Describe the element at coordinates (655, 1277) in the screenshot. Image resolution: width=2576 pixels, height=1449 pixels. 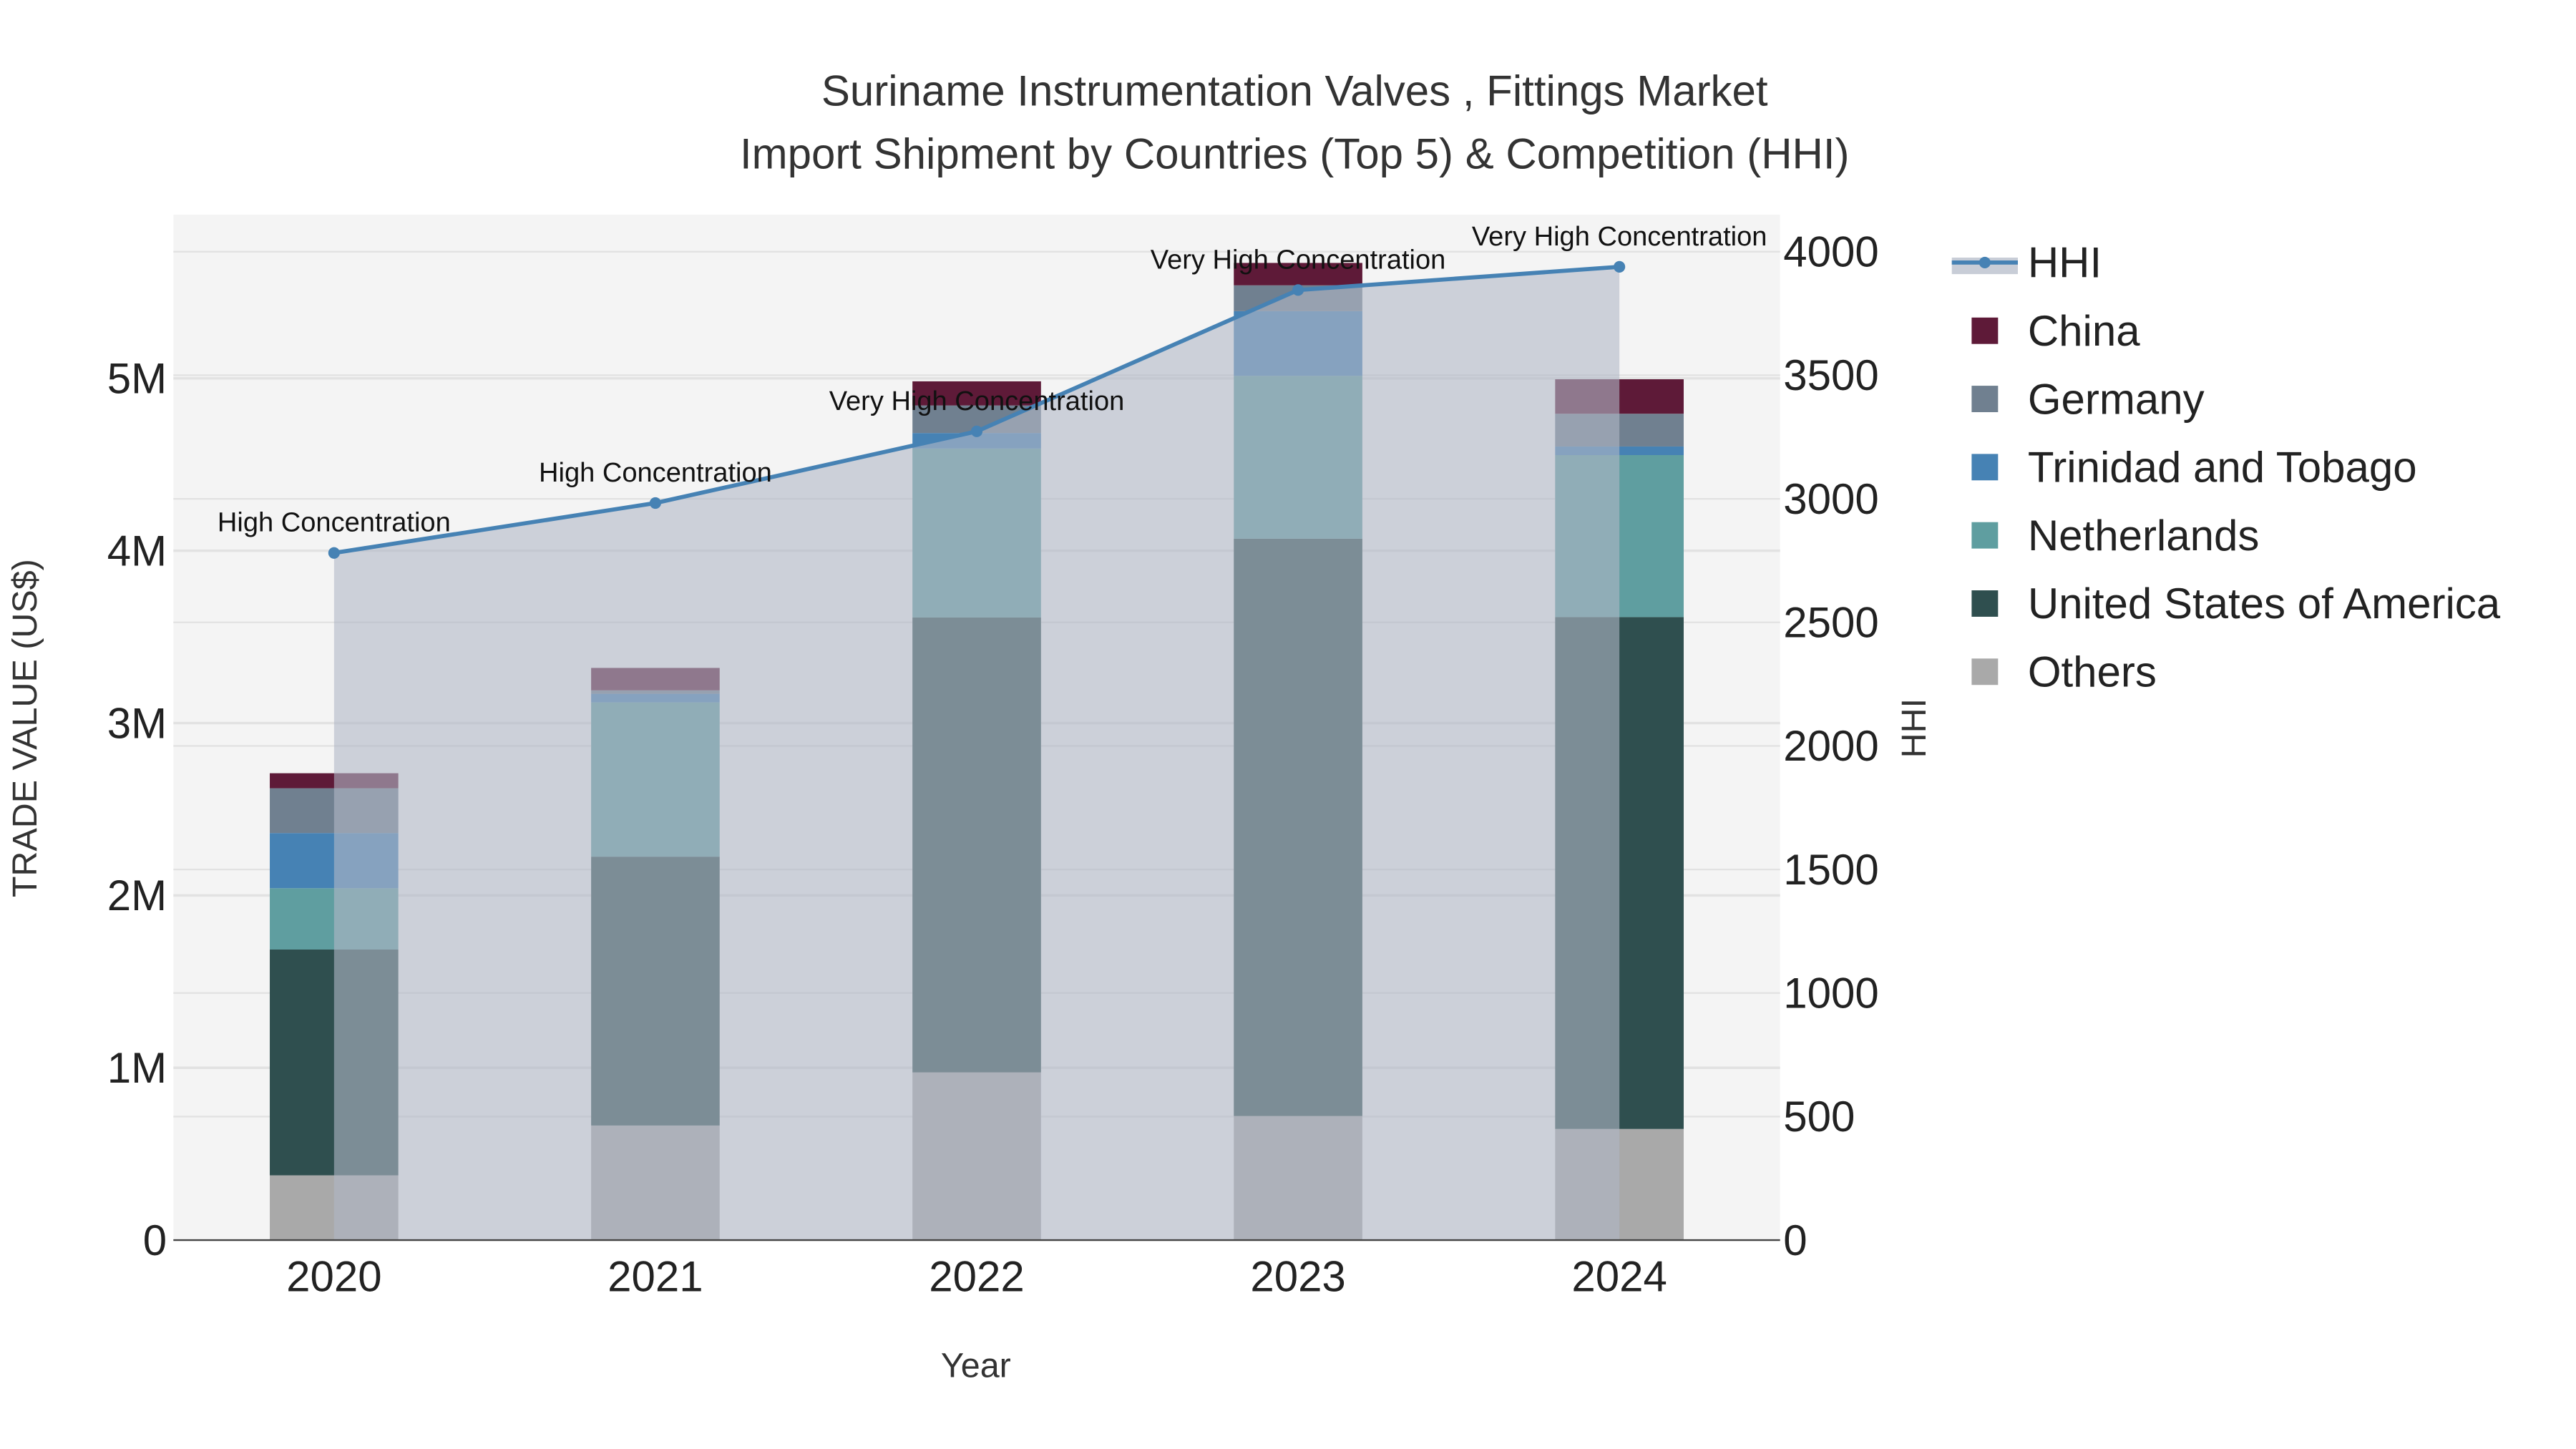
I see `x-tick-label: 2021` at that location.